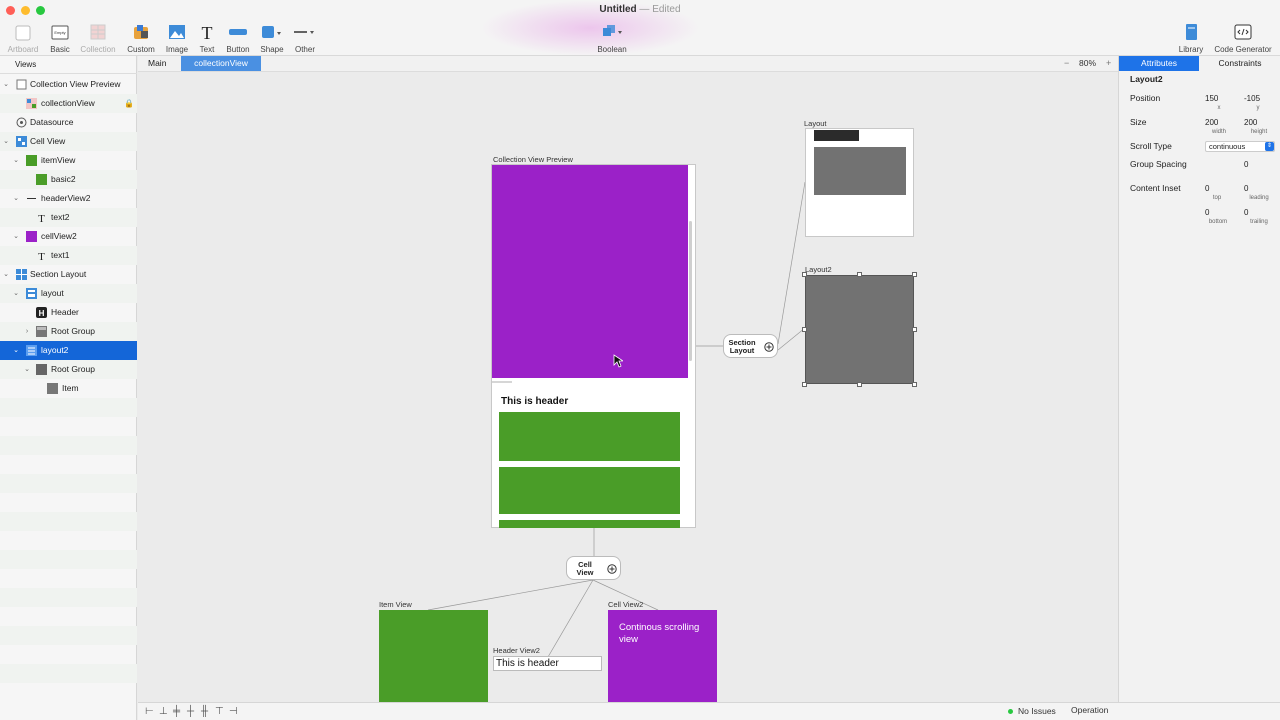  Describe the element at coordinates (68, 160) in the screenshot. I see `tree-item-itemview: ⌄ itemView` at that location.